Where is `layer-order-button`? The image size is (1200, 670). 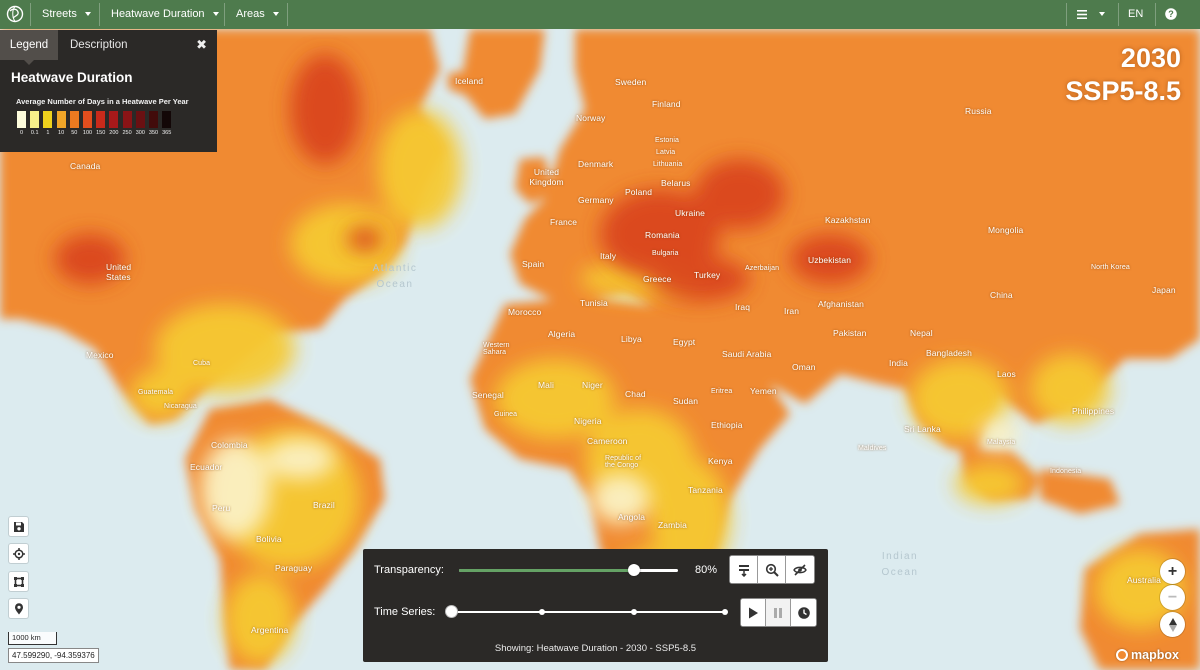
layer-order-button is located at coordinates (744, 569).